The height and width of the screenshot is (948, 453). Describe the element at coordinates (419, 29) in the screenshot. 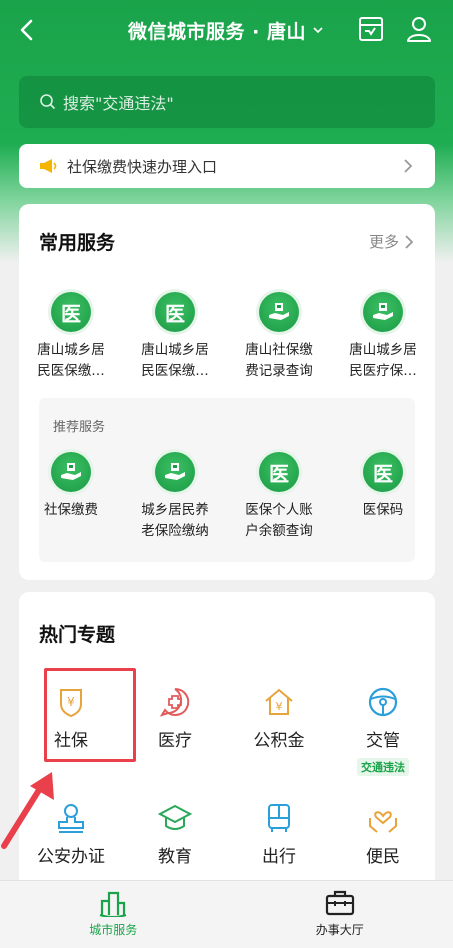

I see `user-icon` at that location.